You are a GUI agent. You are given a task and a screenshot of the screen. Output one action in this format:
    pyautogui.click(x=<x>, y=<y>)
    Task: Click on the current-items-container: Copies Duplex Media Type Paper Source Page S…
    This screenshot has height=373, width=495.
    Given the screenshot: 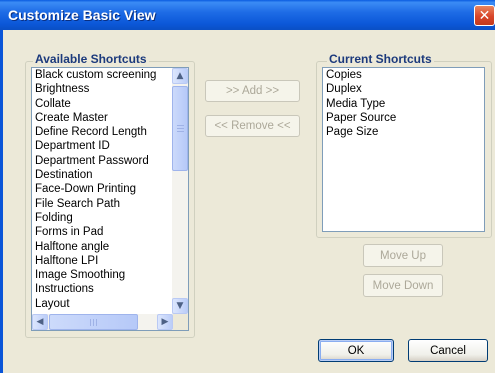 What is the action you would take?
    pyautogui.click(x=403, y=103)
    